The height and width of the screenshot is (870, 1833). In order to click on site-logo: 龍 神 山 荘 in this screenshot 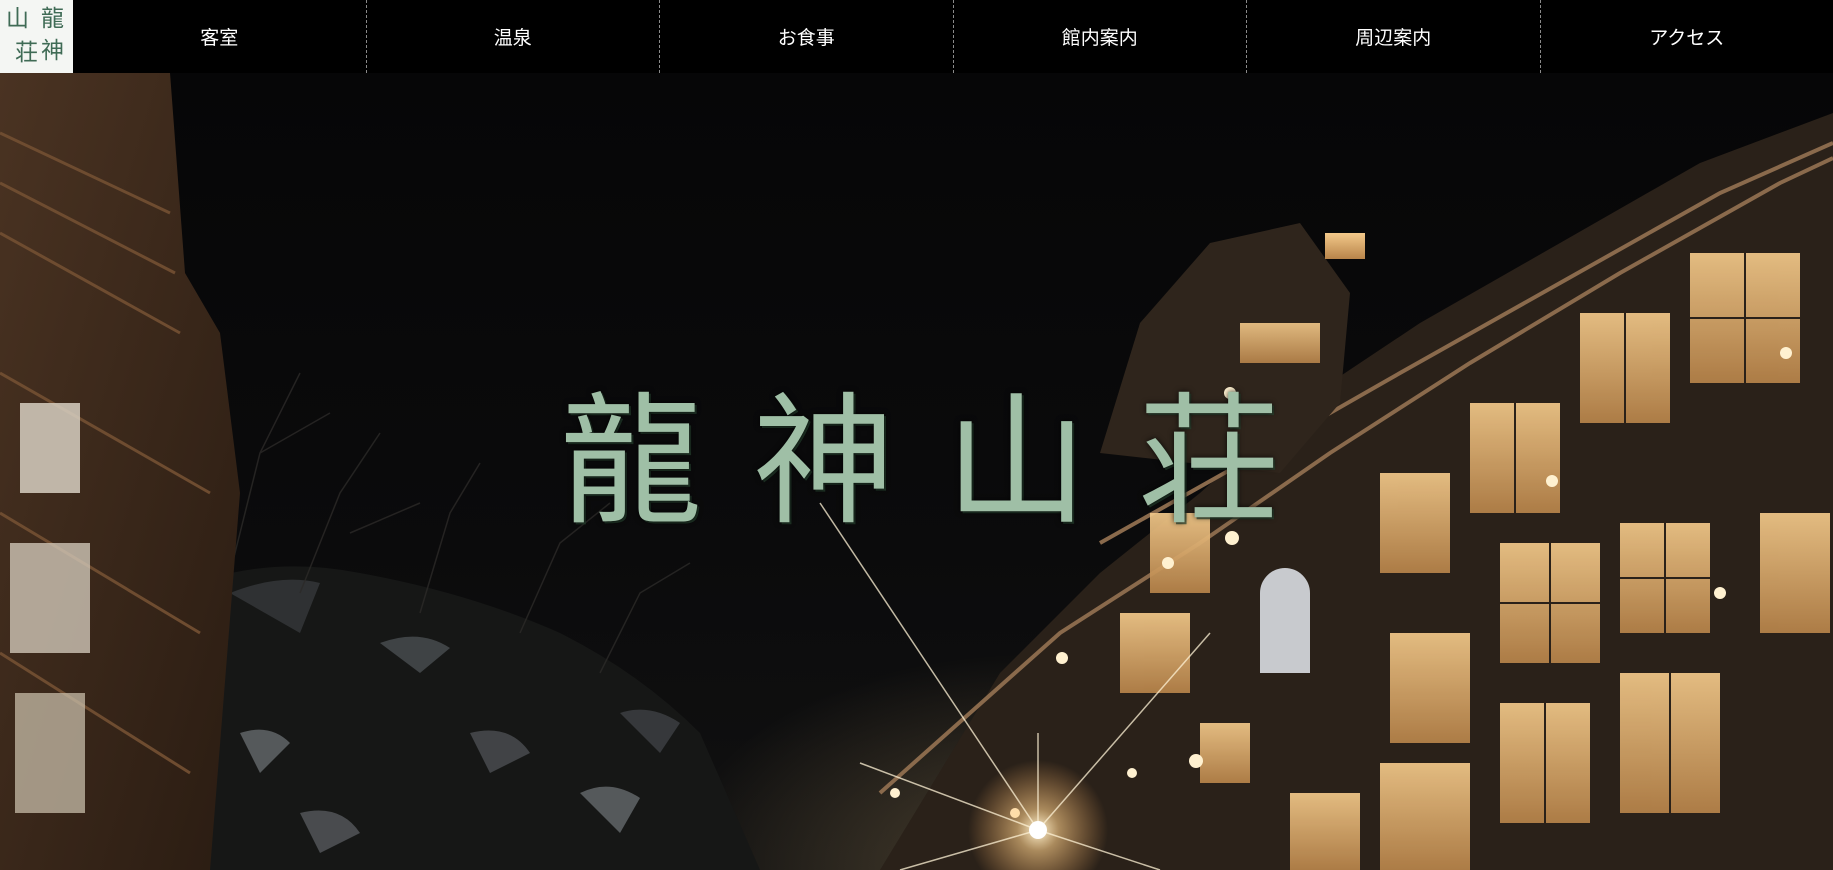, I will do `click(36, 36)`.